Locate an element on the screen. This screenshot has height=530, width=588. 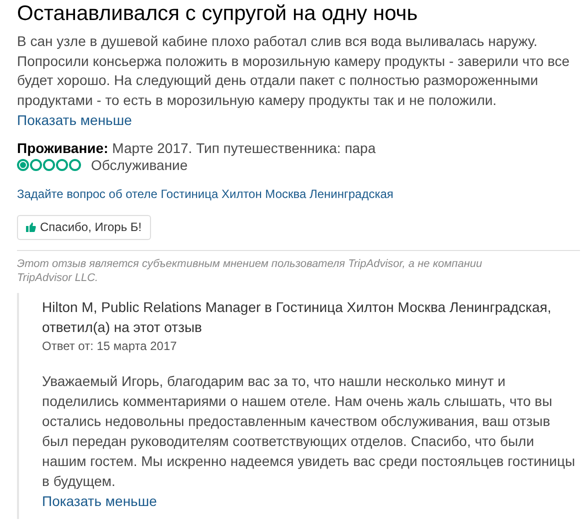
rating-label: Обслуживание is located at coordinates (139, 165).